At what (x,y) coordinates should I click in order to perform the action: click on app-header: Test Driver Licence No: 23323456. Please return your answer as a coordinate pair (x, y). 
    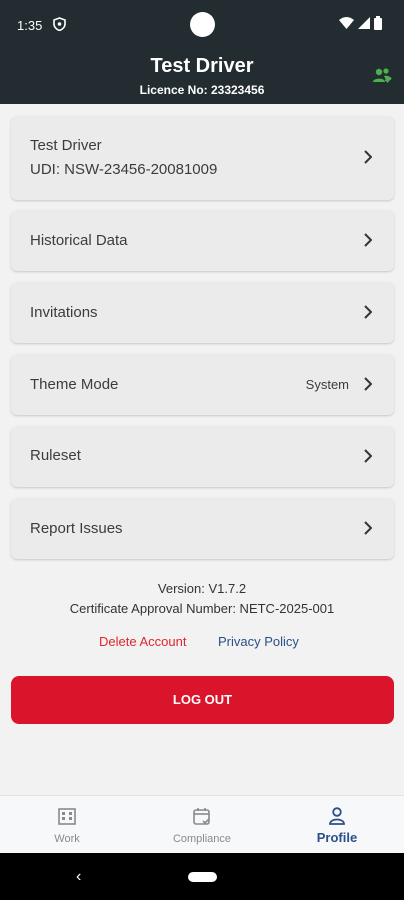
    Looking at the image, I should click on (202, 75).